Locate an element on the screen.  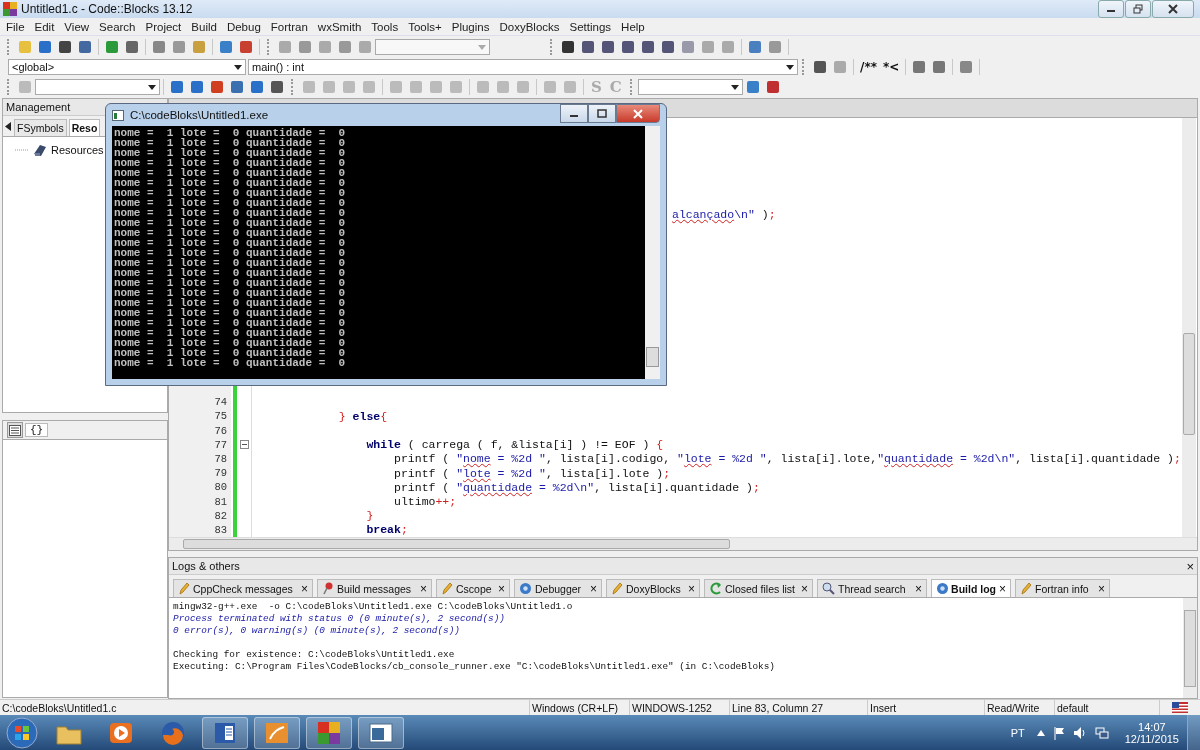
symbol-search-dropdown is located at coordinates (690, 87).